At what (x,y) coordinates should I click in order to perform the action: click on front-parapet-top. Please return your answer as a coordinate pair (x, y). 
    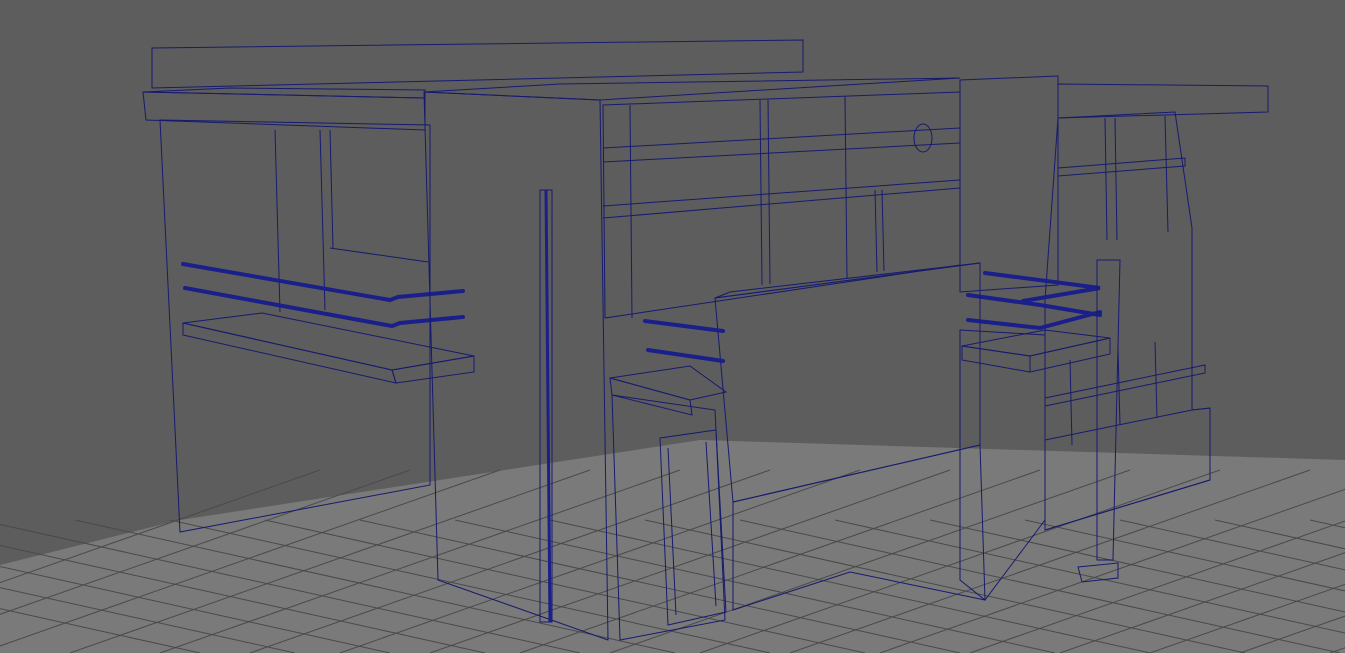
    Looking at the image, I should click on (847, 280).